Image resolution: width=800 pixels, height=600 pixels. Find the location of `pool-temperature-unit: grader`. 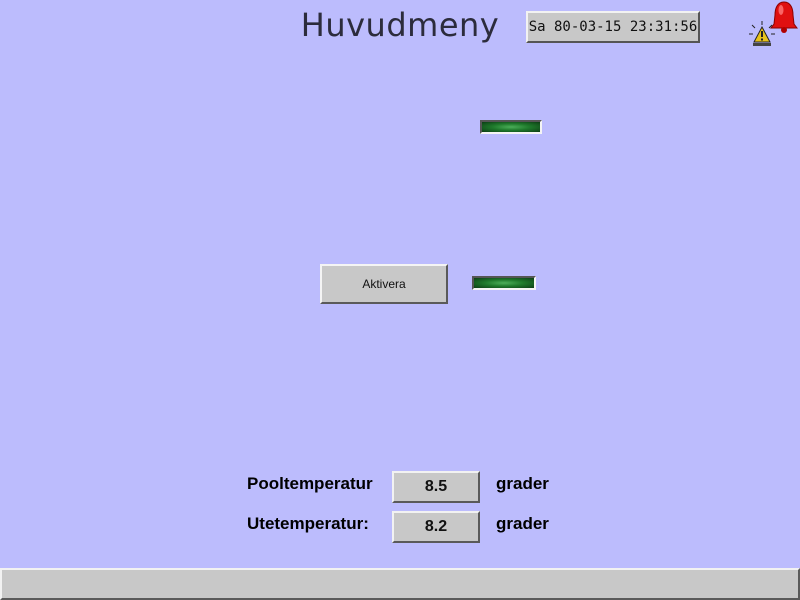

pool-temperature-unit: grader is located at coordinates (522, 483).